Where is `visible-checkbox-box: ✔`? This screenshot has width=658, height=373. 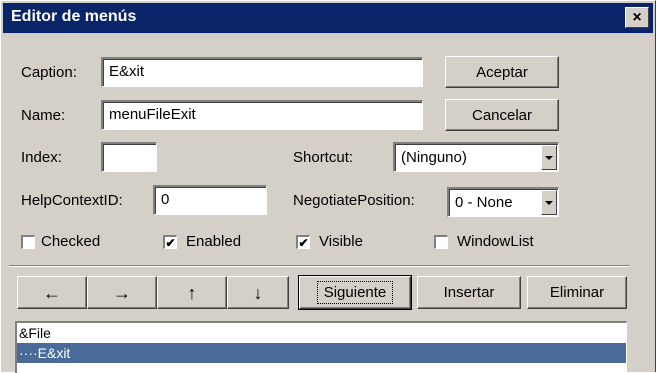 visible-checkbox-box: ✔ is located at coordinates (303, 242).